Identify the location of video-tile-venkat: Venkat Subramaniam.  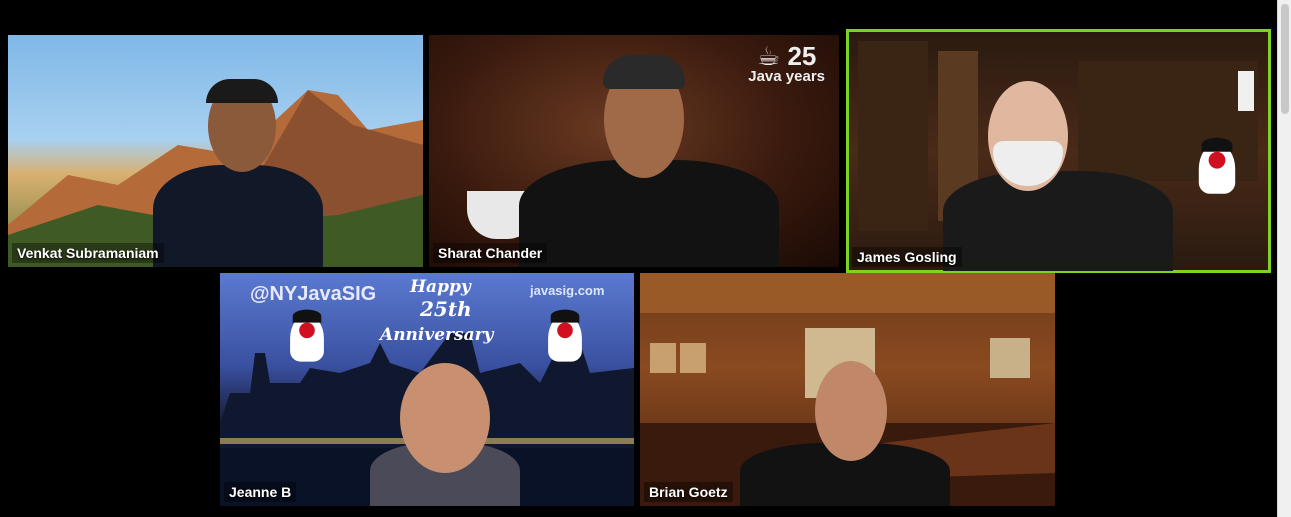
(215, 151).